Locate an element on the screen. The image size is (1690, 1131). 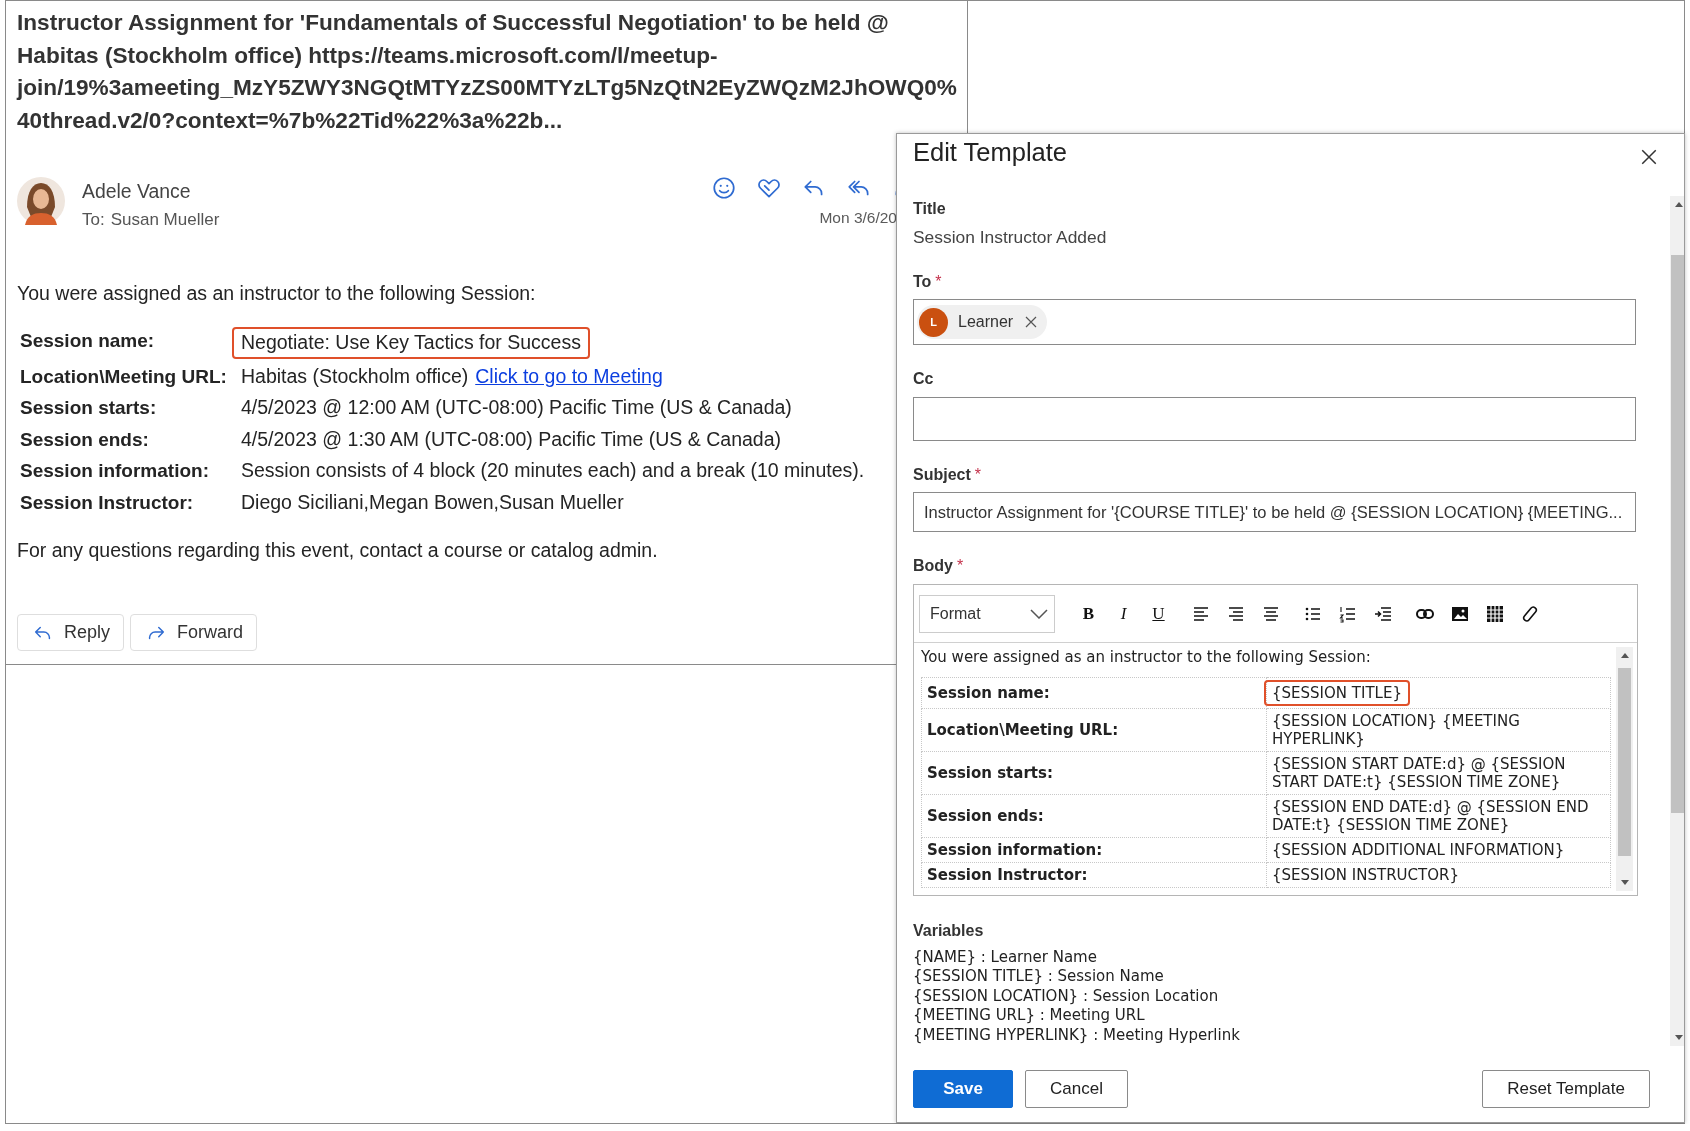
field-label: Body is located at coordinates (933, 566).